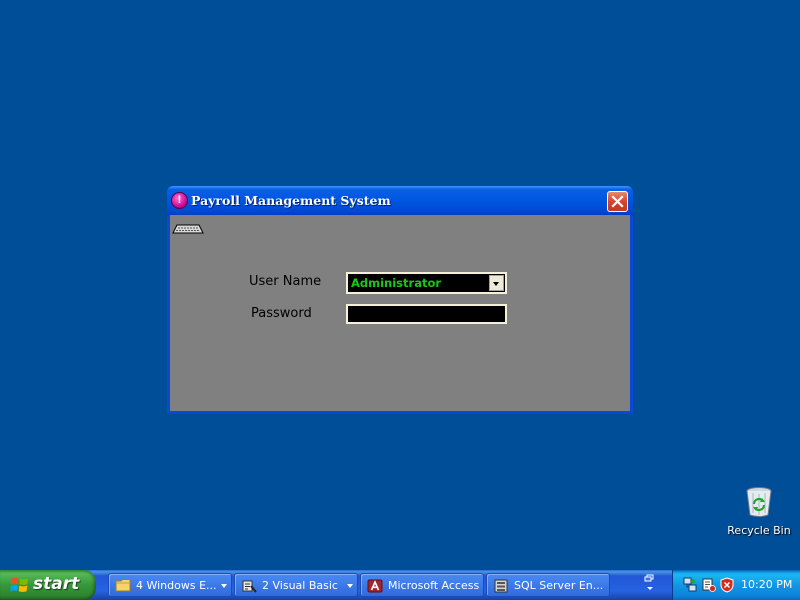 This screenshot has width=800, height=600. I want to click on network-icon, so click(690, 585).